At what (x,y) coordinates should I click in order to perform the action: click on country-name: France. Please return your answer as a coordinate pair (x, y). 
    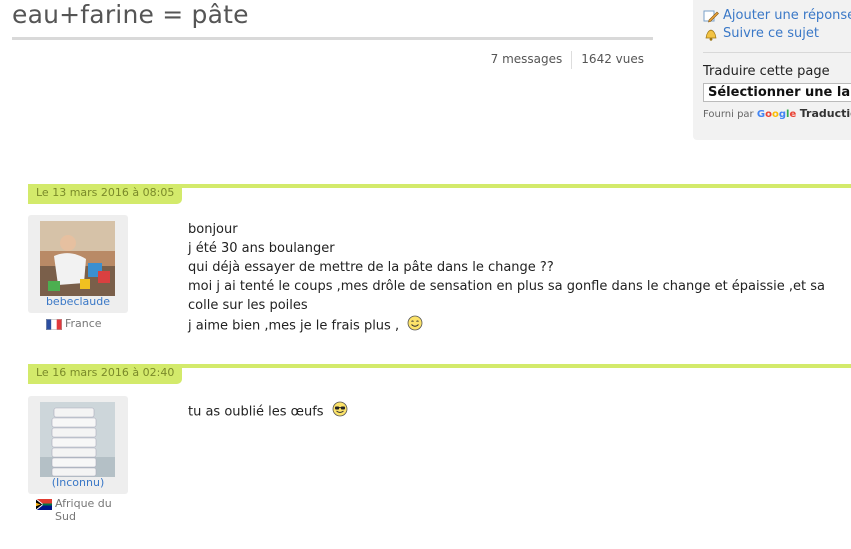
    Looking at the image, I should click on (83, 323).